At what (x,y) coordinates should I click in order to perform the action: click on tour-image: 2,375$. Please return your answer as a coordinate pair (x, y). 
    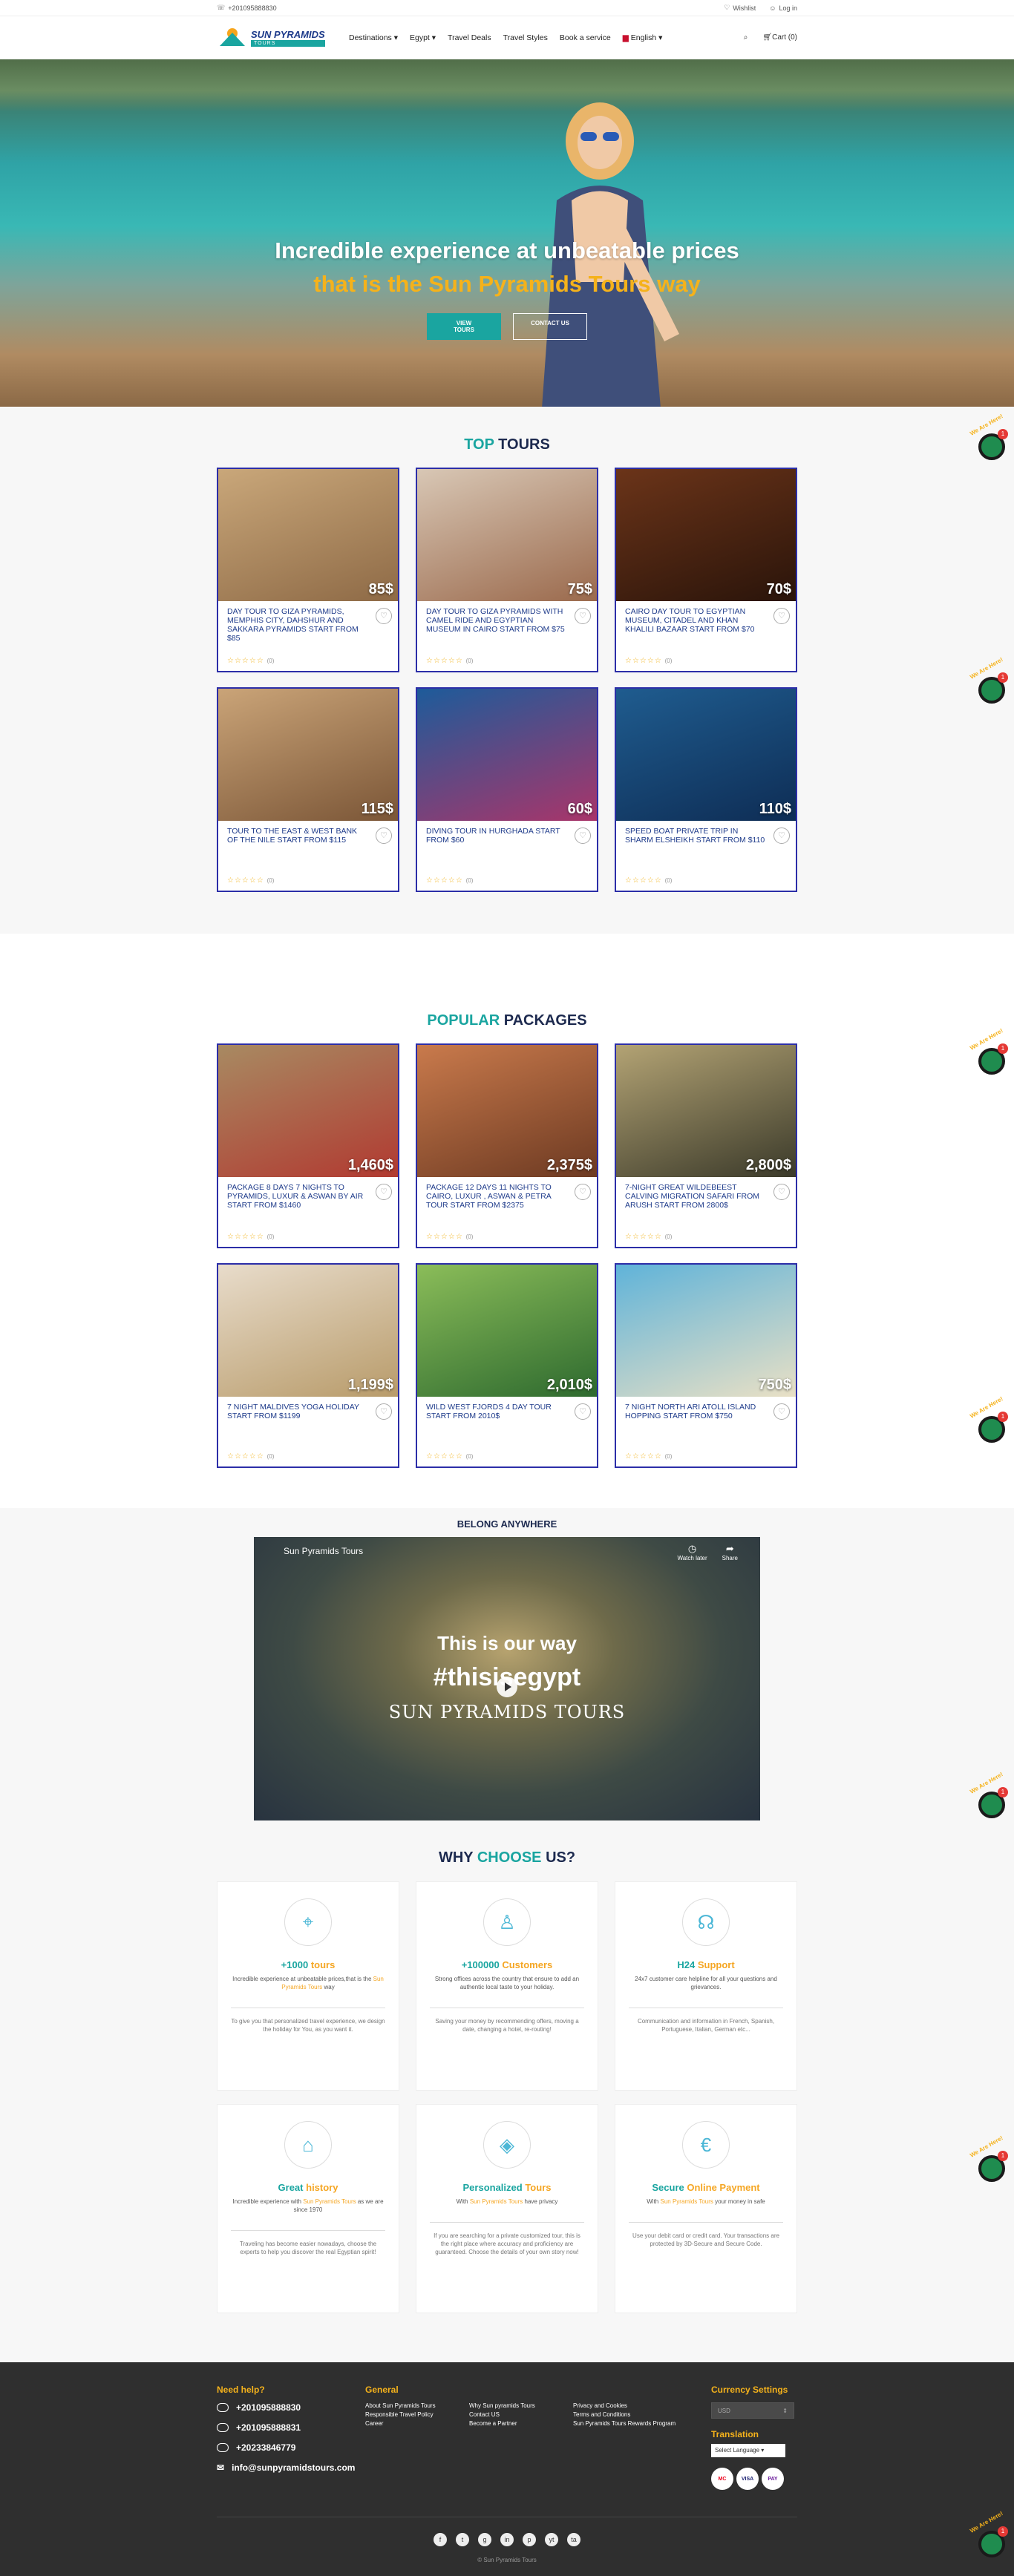
    Looking at the image, I should click on (507, 1111).